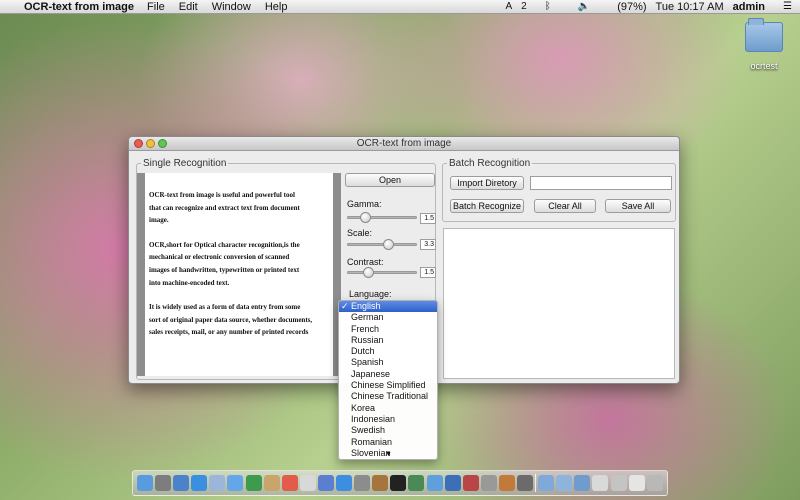  I want to click on gamma-label: Gamma:, so click(364, 204).